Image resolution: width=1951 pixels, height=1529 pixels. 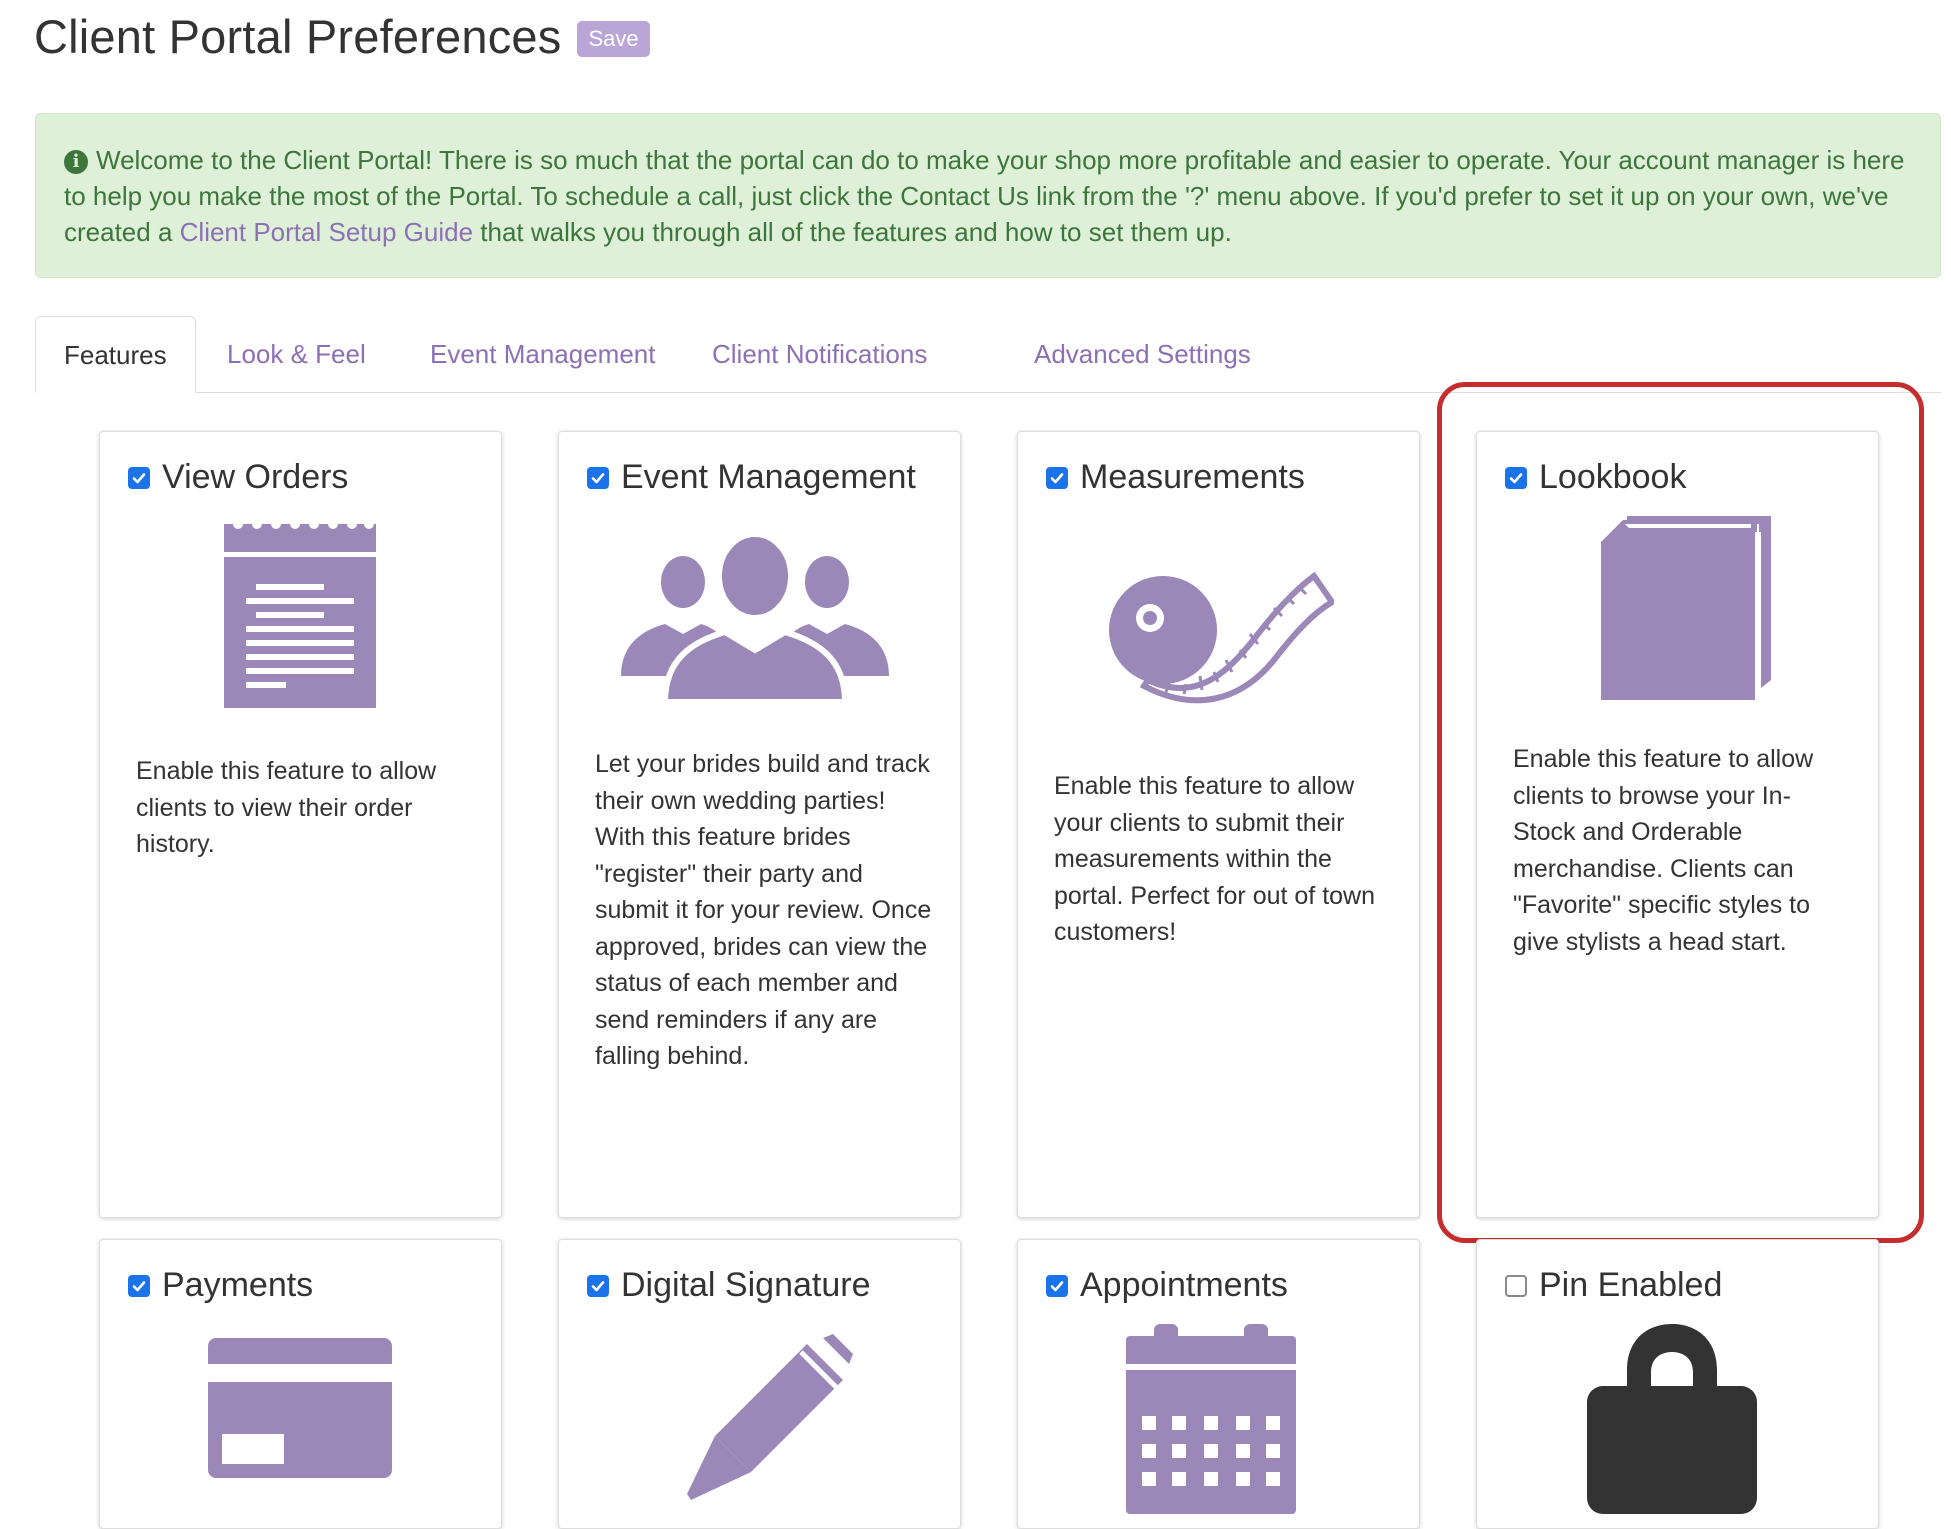 I want to click on highlight-box, so click(x=1680, y=812).